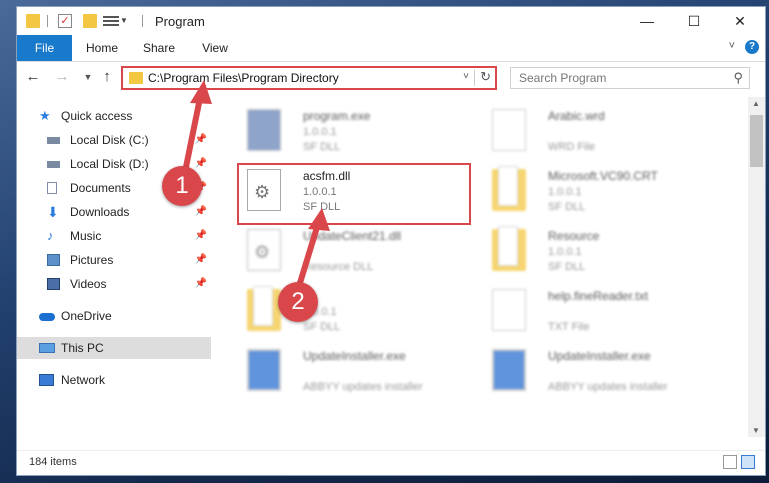 Image resolution: width=769 pixels, height=483 pixels. What do you see at coordinates (391, 462) in the screenshot?
I see `status-bar: 184 items` at bounding box center [391, 462].